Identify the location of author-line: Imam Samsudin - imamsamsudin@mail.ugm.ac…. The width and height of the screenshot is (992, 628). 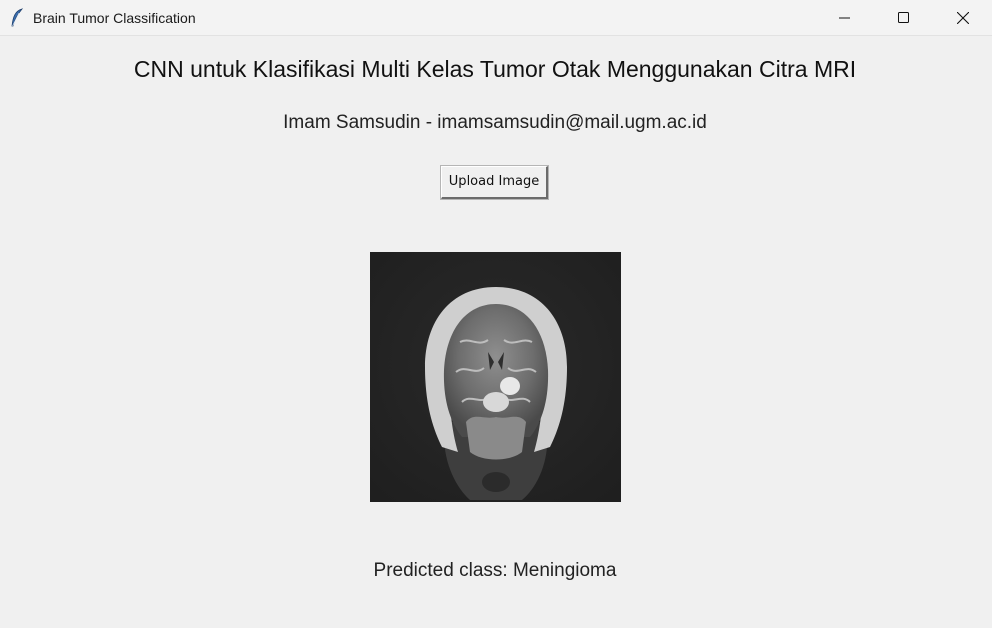
(495, 122).